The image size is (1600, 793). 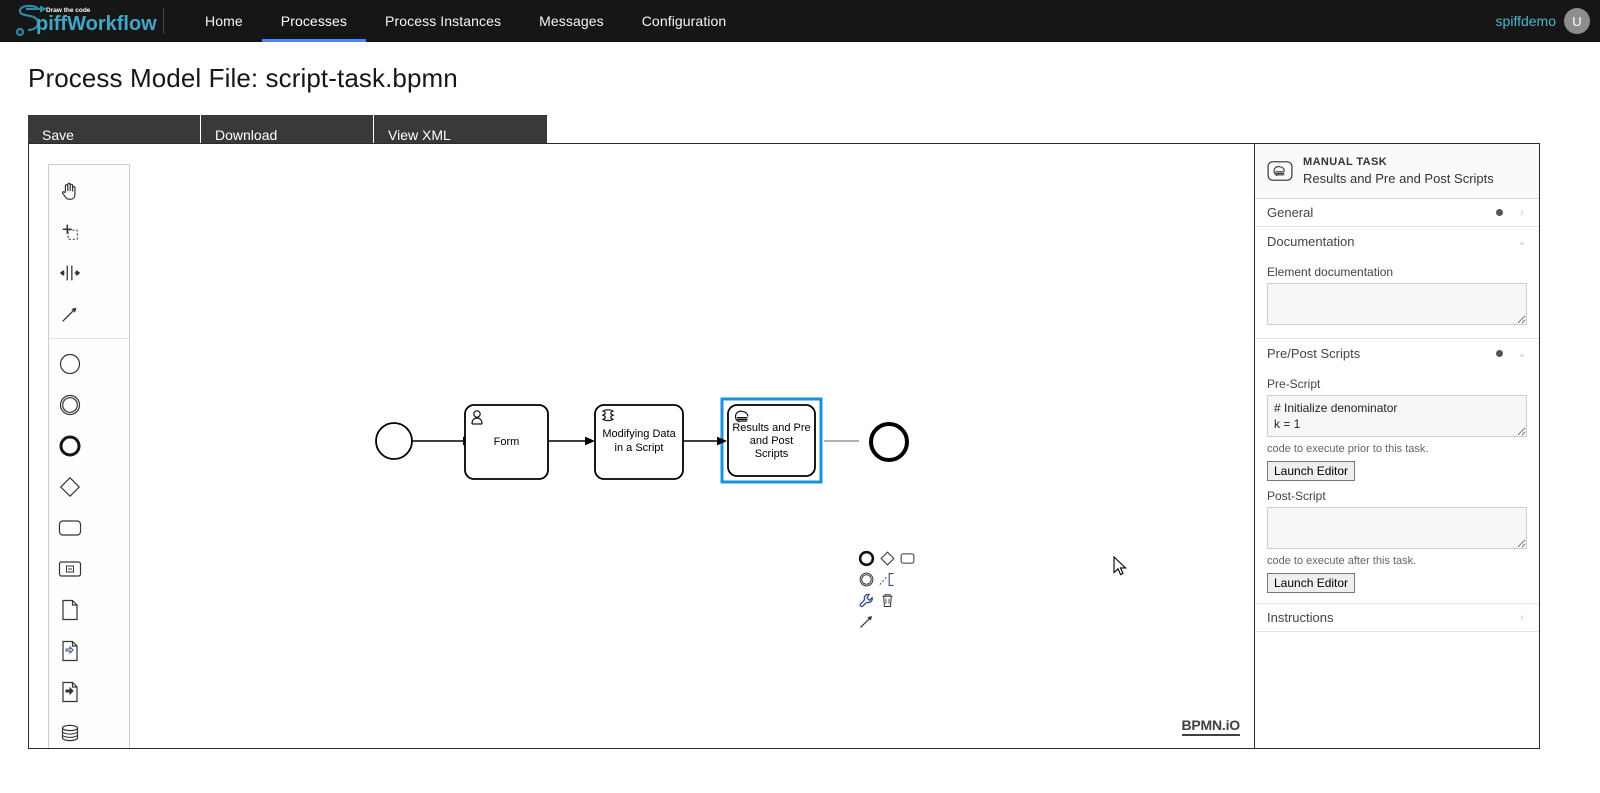 I want to click on brand-divider, so click(x=163, y=21).